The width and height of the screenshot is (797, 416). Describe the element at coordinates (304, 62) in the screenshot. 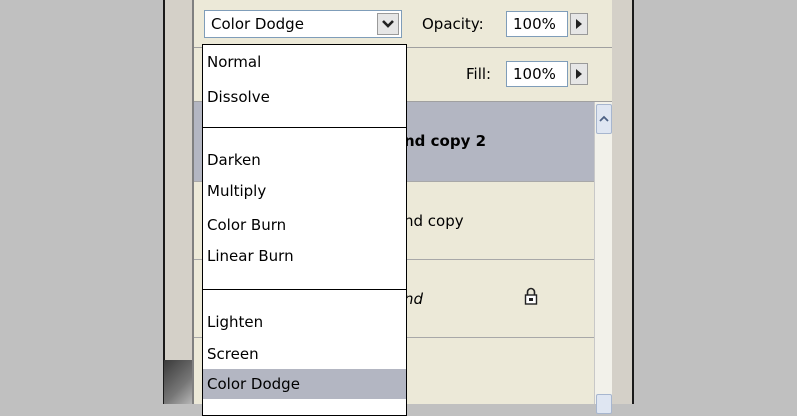

I see `blend-option-normal: Normal` at that location.